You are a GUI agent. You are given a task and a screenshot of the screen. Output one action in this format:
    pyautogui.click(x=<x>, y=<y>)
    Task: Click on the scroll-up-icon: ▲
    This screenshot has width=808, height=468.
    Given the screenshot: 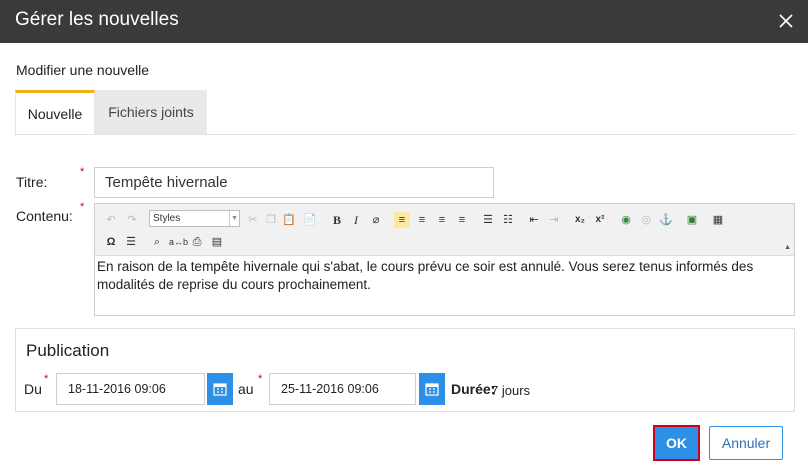 What is the action you would take?
    pyautogui.click(x=787, y=247)
    